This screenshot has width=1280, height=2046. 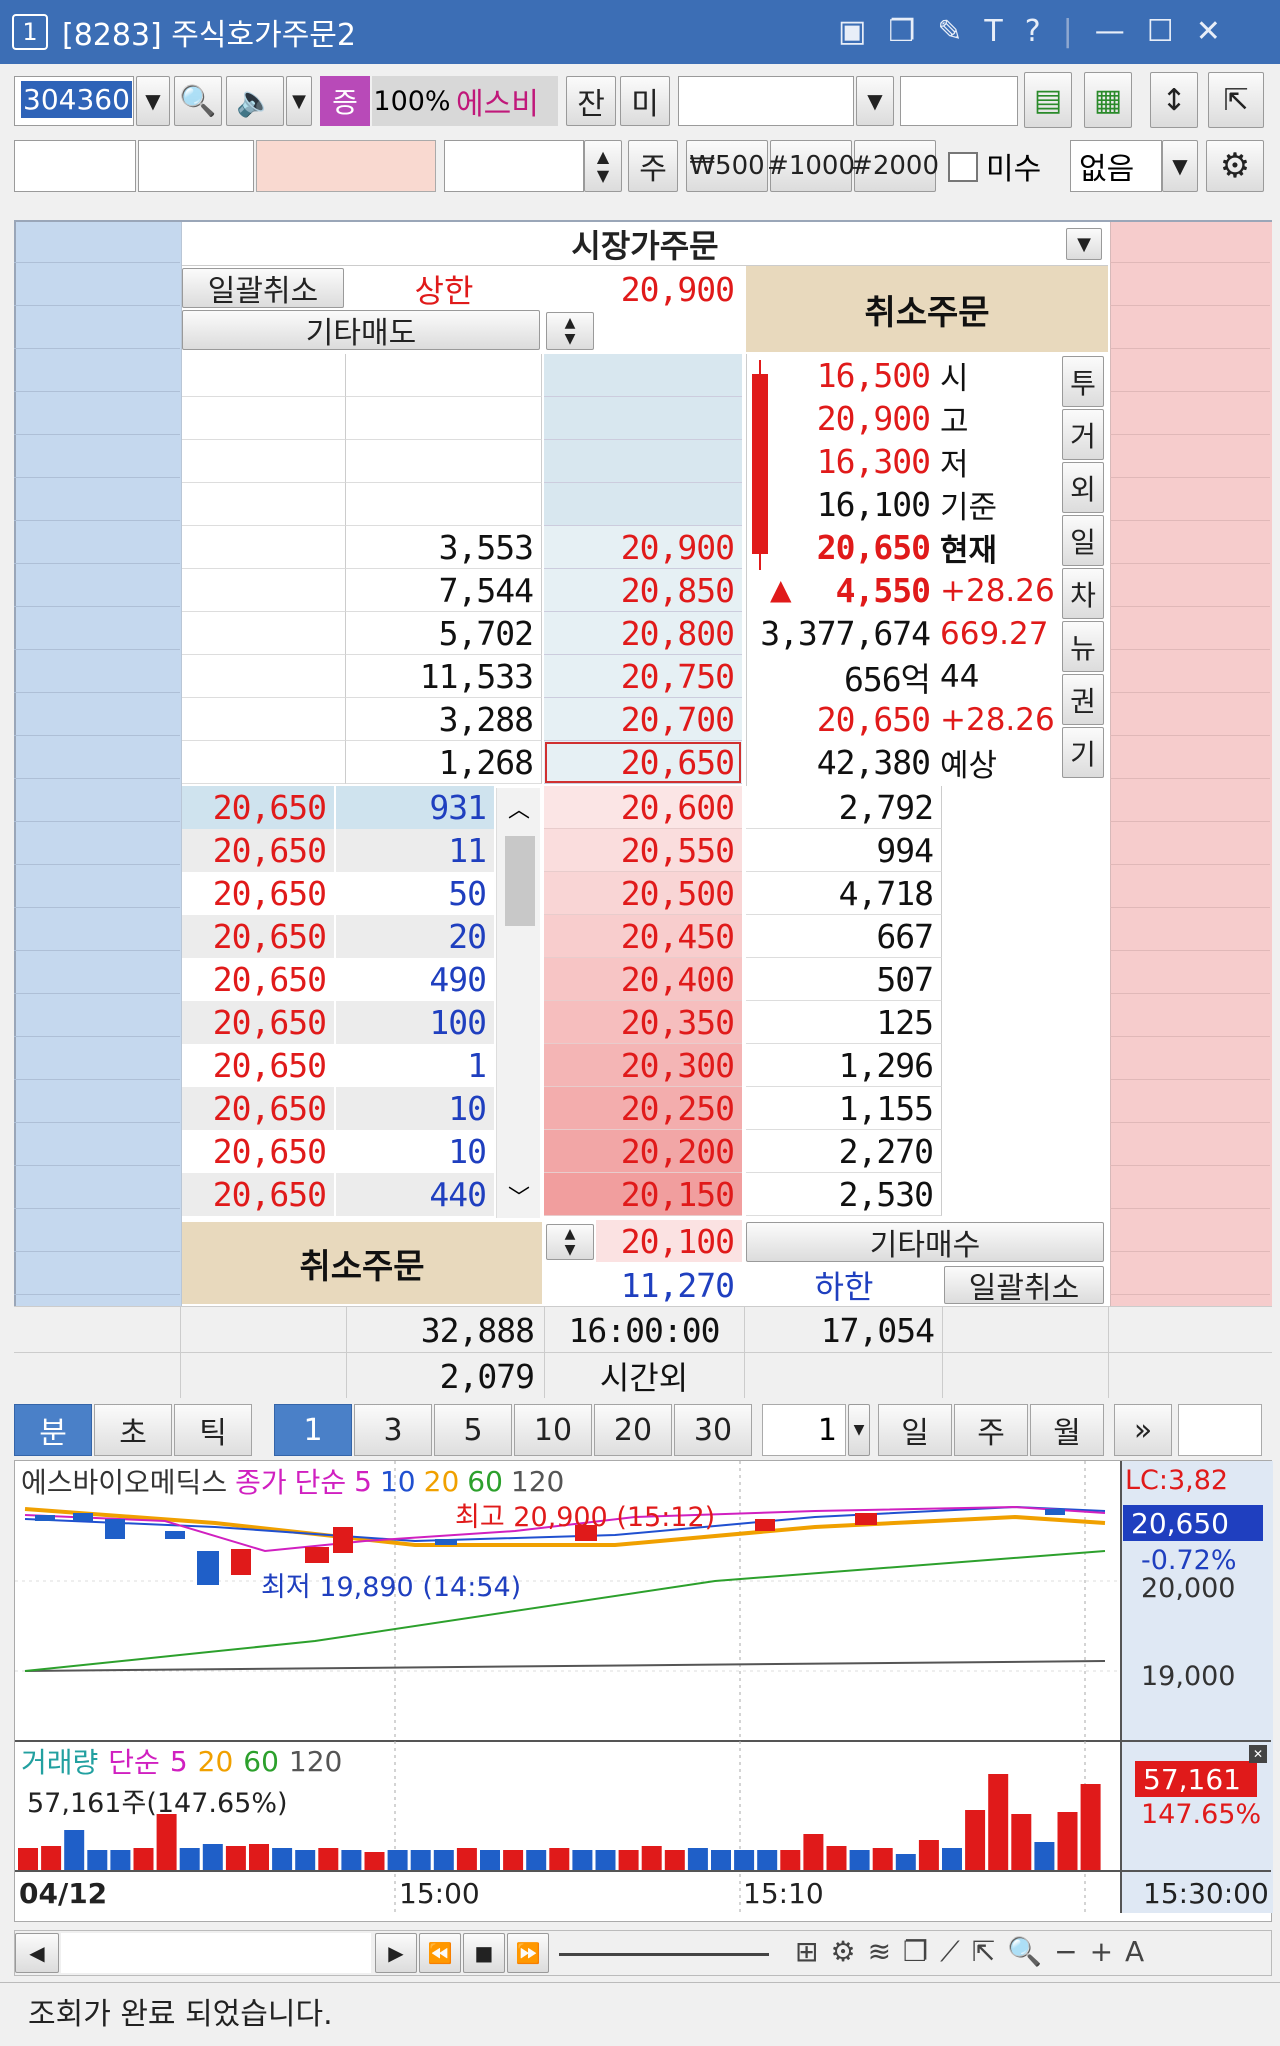 What do you see at coordinates (713, 1430) in the screenshot?
I see `interval-tab-5: 30` at bounding box center [713, 1430].